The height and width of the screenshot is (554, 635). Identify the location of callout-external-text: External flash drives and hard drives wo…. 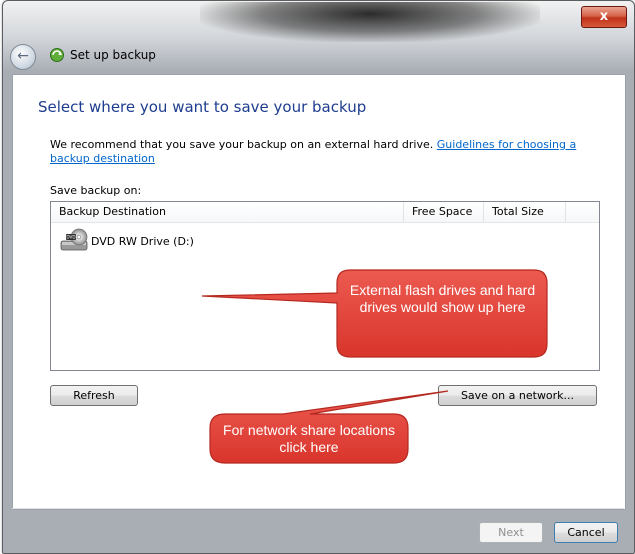
(442, 298).